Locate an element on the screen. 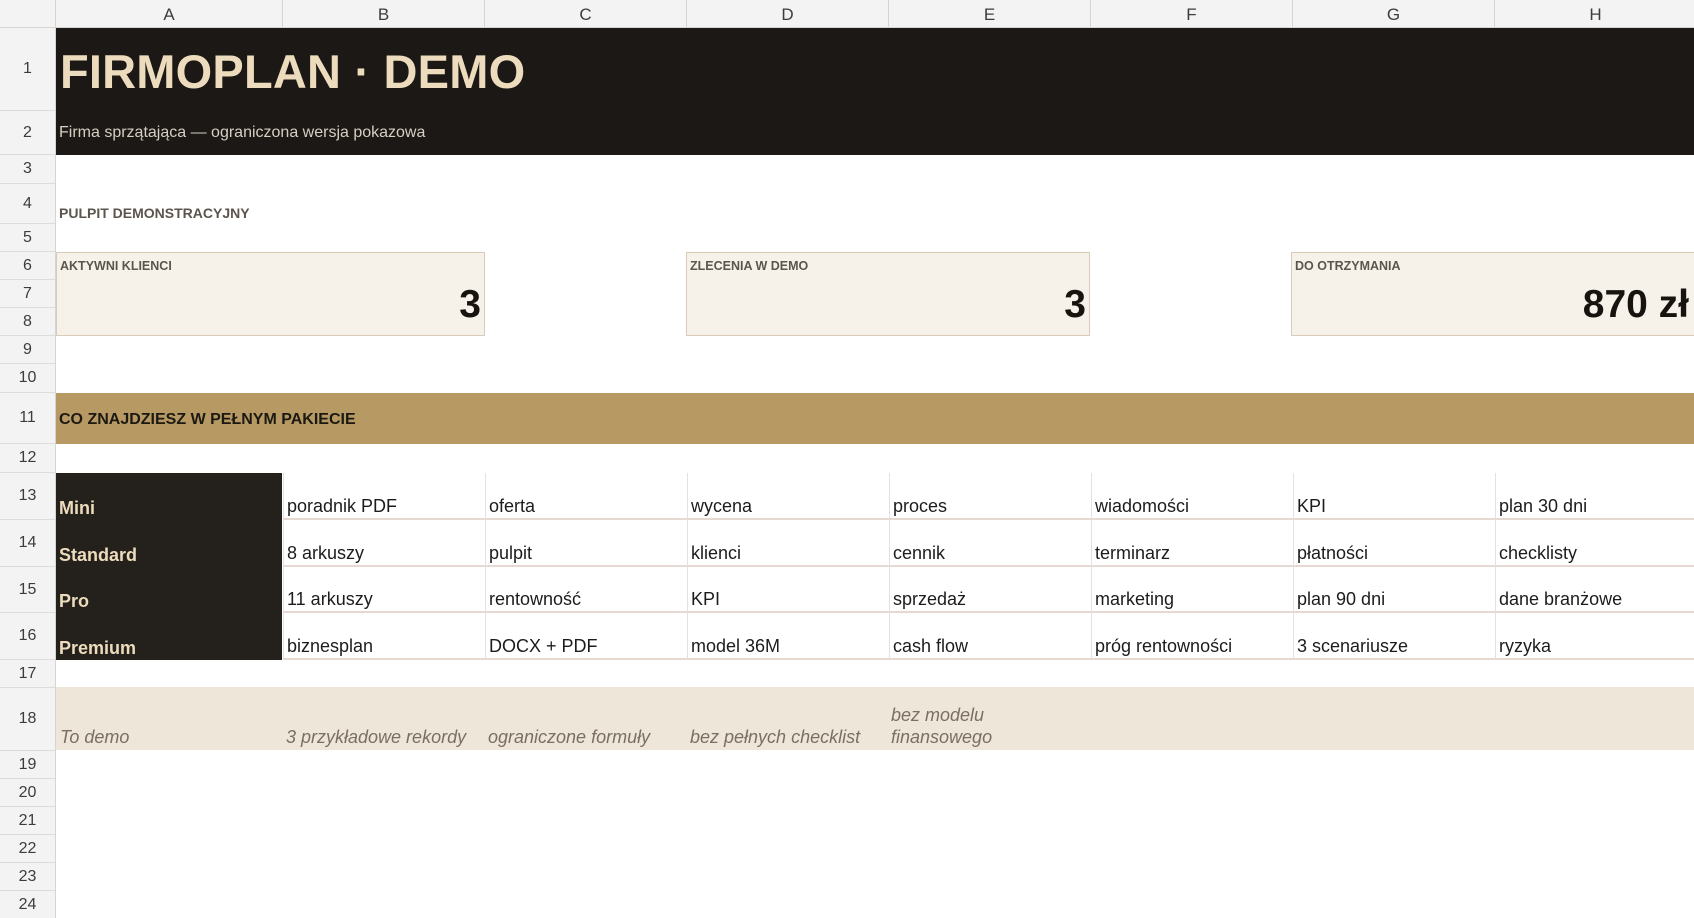 Image resolution: width=1694 pixels, height=918 pixels. tier-feature-cell: 3 scenariusze is located at coordinates (1394, 636).